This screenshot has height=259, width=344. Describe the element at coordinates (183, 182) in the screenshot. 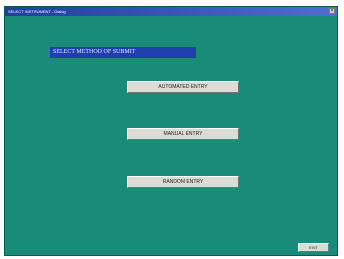

I see `random-entry-button: RANDOM ENTRY` at that location.